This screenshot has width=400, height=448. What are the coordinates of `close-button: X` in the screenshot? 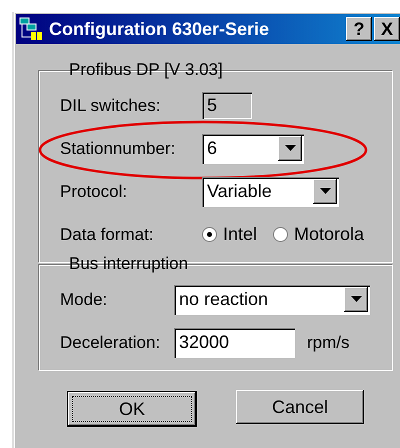 It's located at (387, 29).